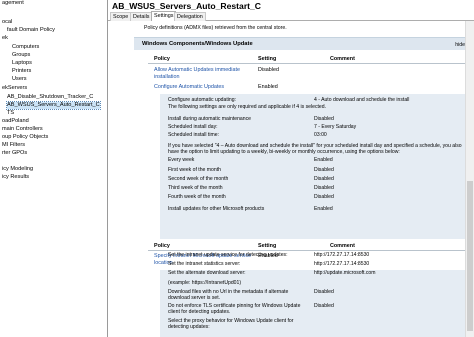 The width and height of the screenshot is (474, 337). What do you see at coordinates (189, 327) in the screenshot?
I see `intranet-detail-label: detecting updates:` at bounding box center [189, 327].